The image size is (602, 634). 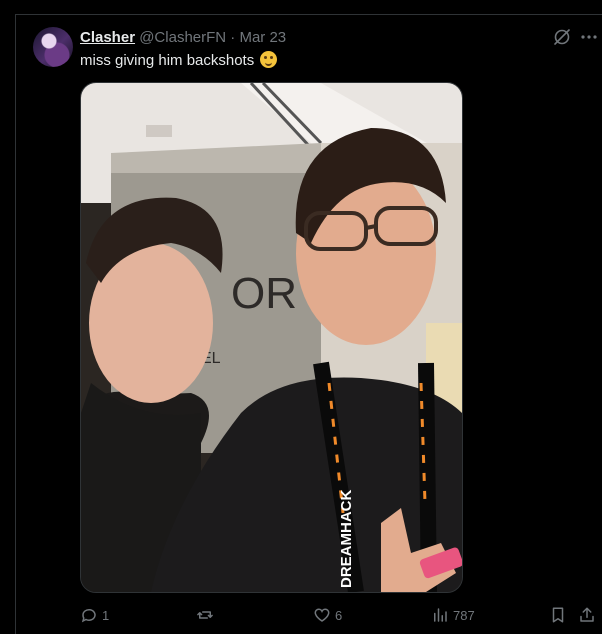 What do you see at coordinates (15, 324) in the screenshot?
I see `left-divider` at bounding box center [15, 324].